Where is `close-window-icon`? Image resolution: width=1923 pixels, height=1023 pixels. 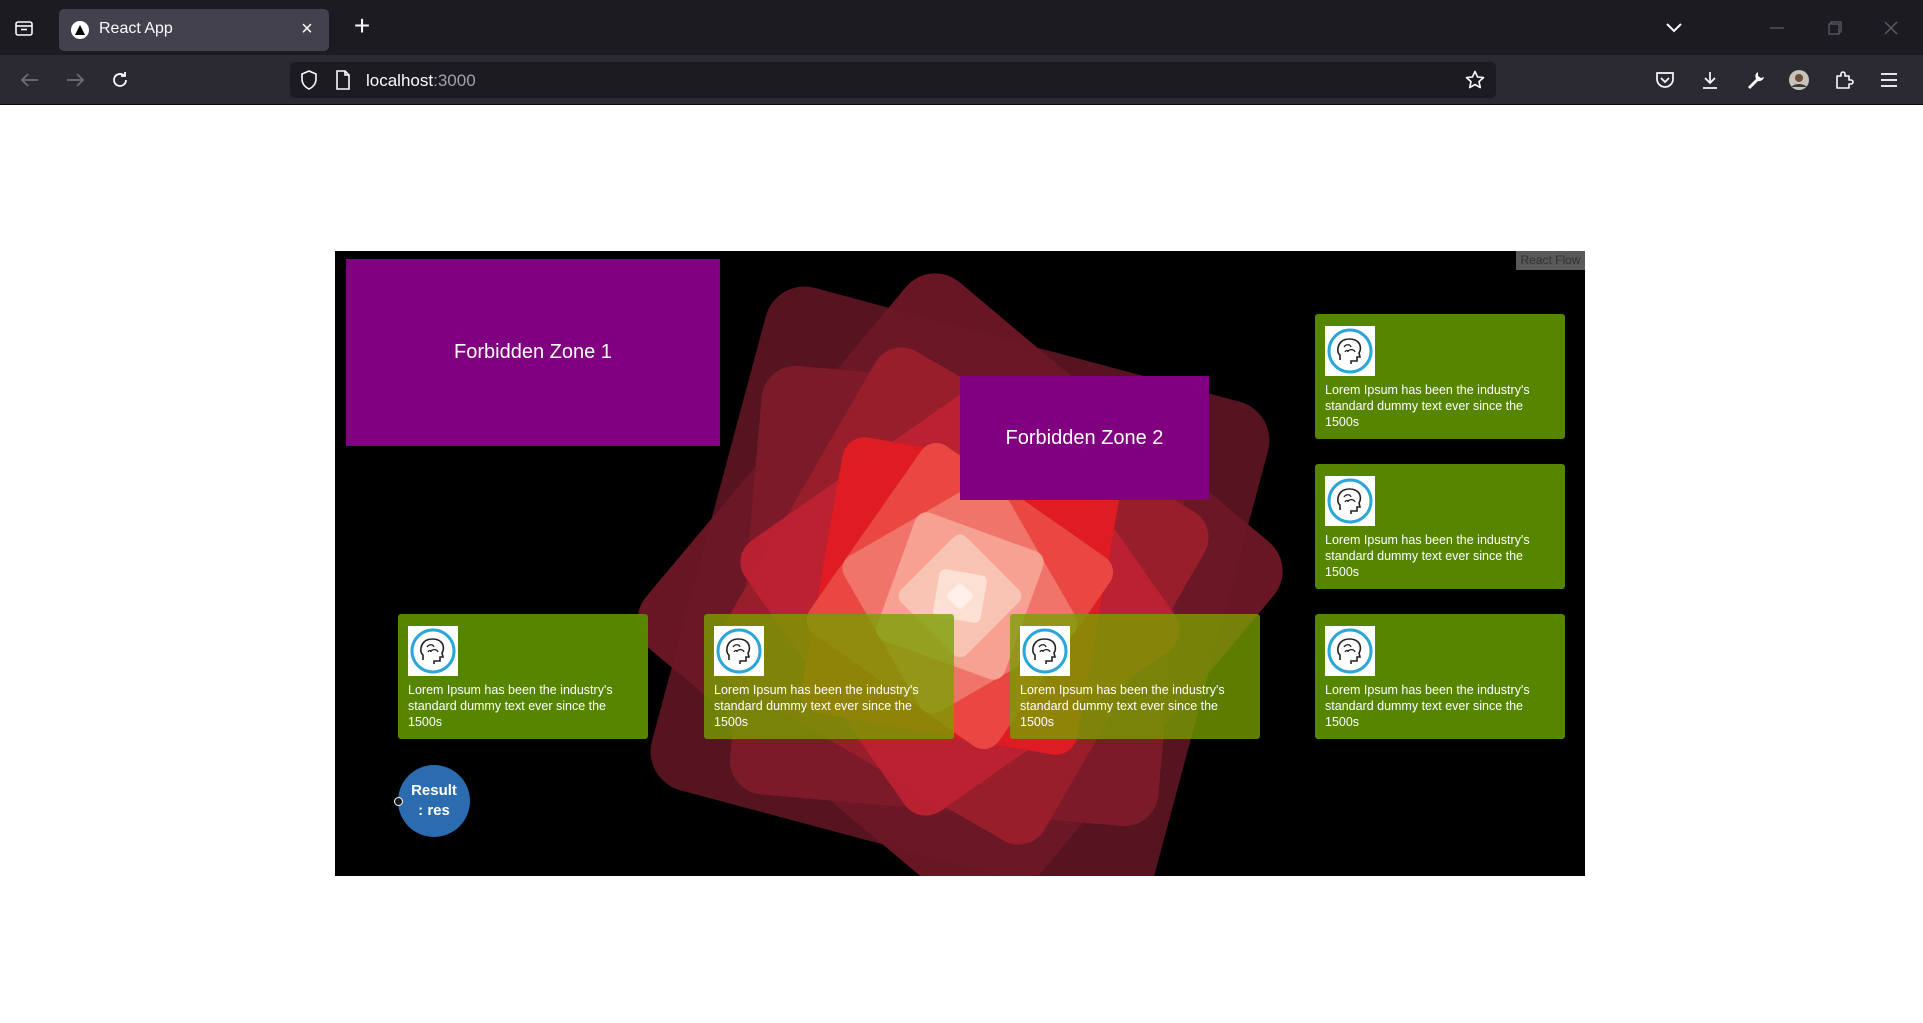
close-window-icon is located at coordinates (1891, 28).